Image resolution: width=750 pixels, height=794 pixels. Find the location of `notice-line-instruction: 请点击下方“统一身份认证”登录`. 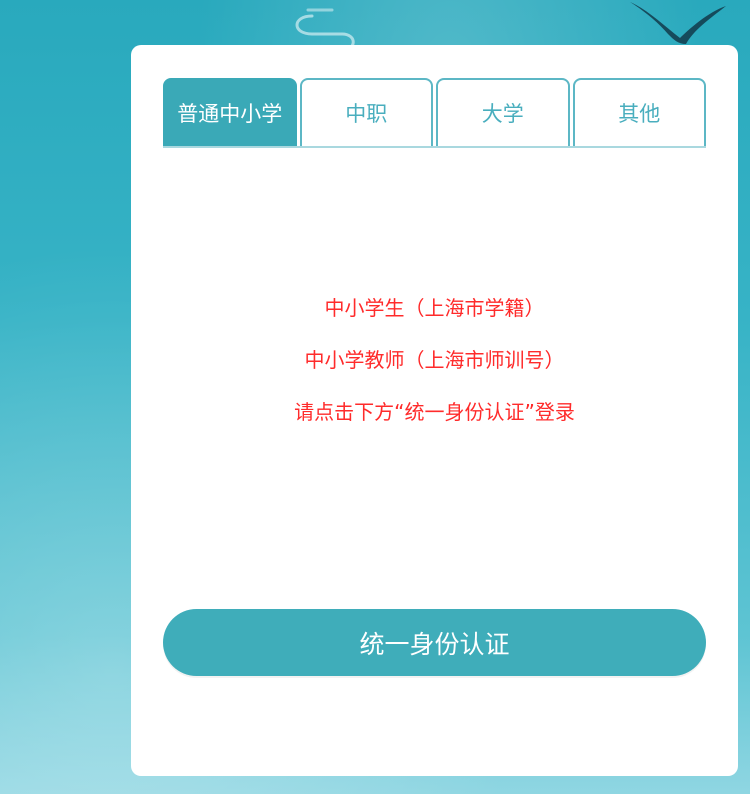

notice-line-instruction: 请点击下方“统一身份认证”登录 is located at coordinates (434, 412).